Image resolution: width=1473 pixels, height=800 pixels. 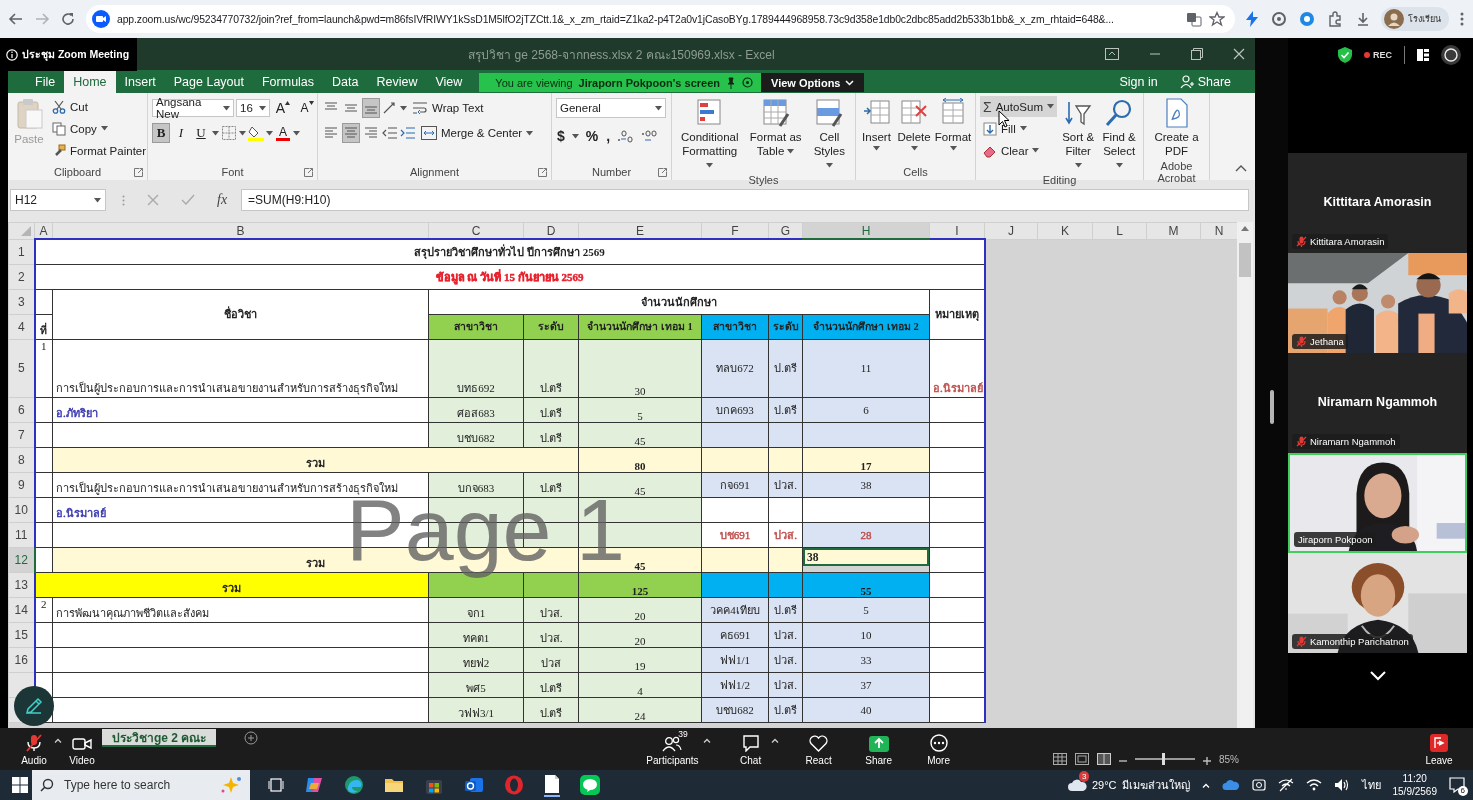 What do you see at coordinates (21, 409) in the screenshot?
I see `row-header: 6` at bounding box center [21, 409].